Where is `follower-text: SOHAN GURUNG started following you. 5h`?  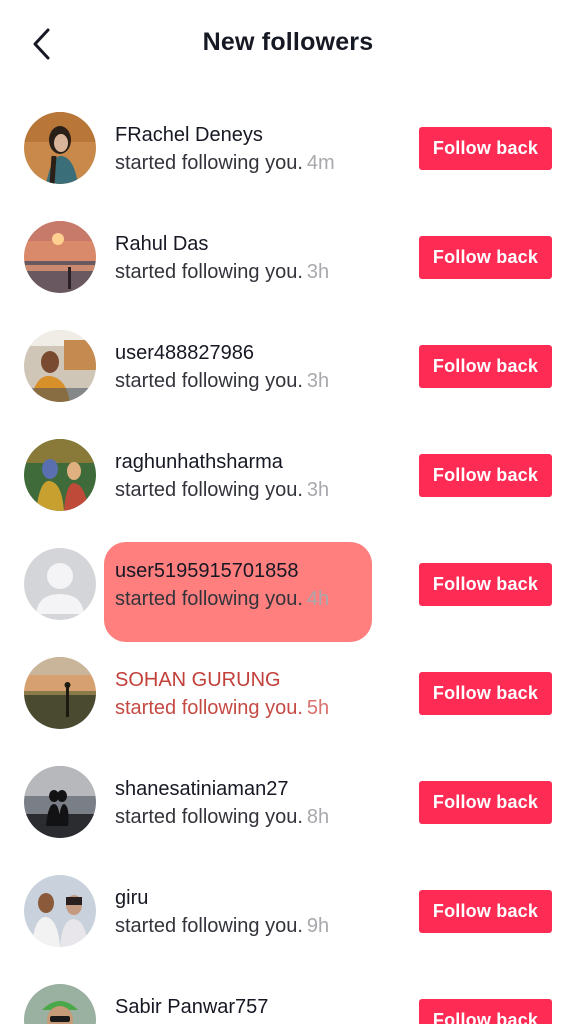 follower-text: SOHAN GURUNG started following you. 5h is located at coordinates (265, 695).